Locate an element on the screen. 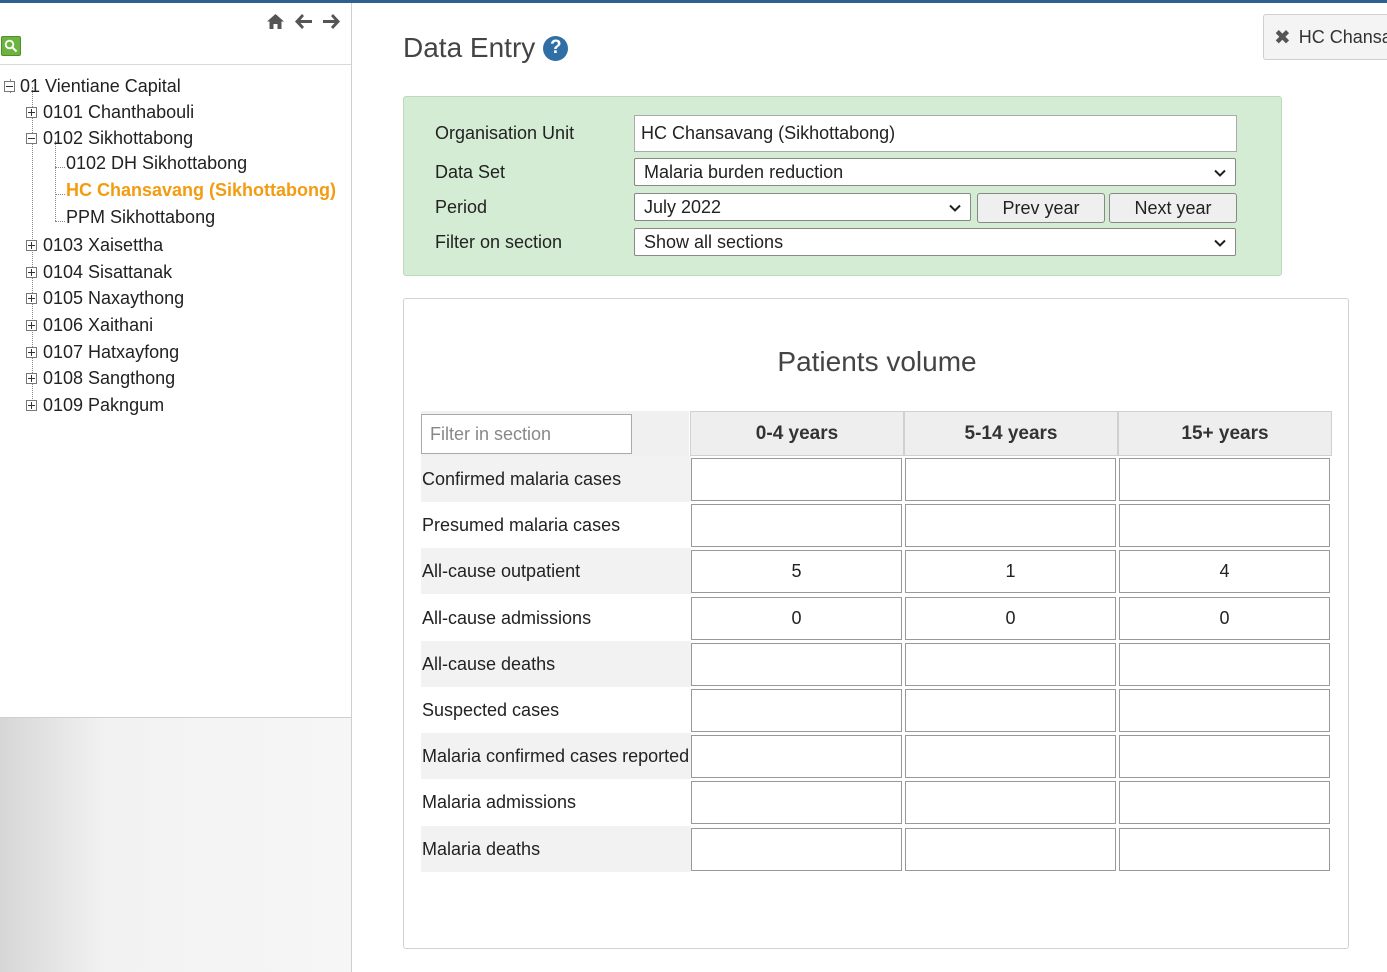  row-label: Confirmed malaria cases is located at coordinates (556, 479).